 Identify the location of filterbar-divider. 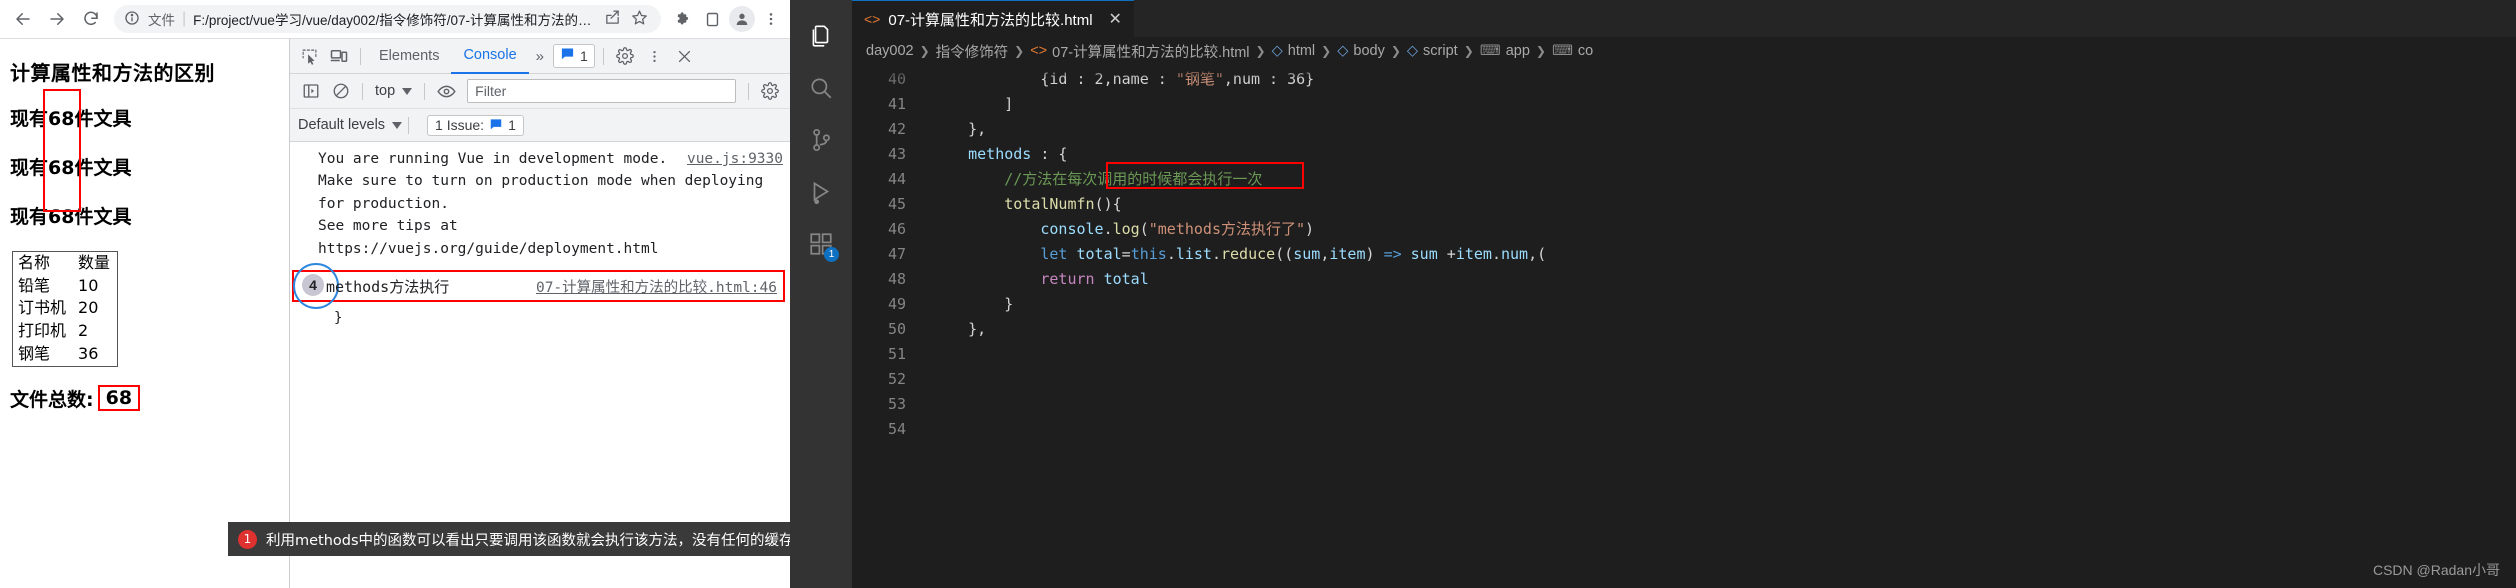
(362, 91).